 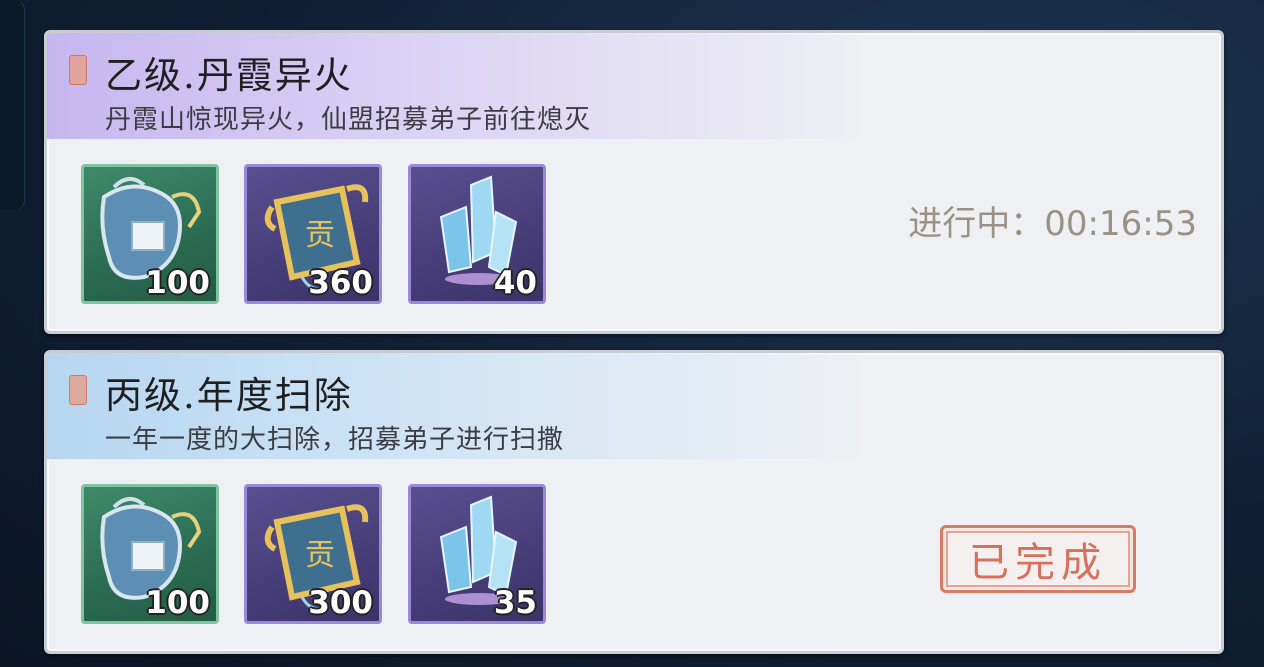 What do you see at coordinates (340, 603) in the screenshot?
I see `reward-quantity: 300` at bounding box center [340, 603].